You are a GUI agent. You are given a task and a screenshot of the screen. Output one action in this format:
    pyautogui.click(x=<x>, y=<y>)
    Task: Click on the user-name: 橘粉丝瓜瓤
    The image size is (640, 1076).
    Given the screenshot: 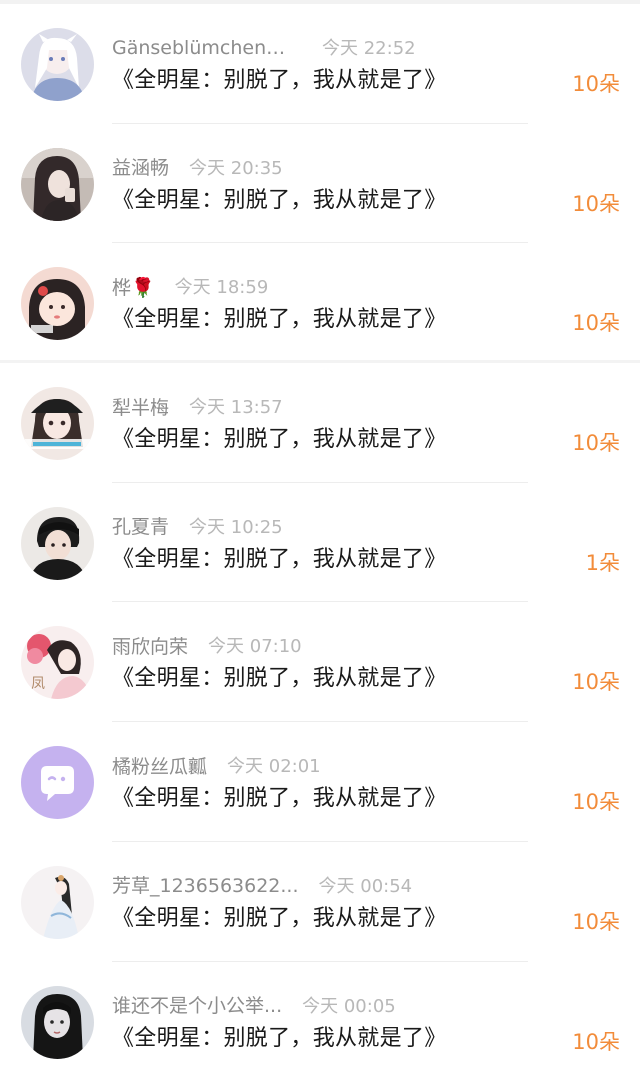 What is the action you would take?
    pyautogui.click(x=159, y=765)
    